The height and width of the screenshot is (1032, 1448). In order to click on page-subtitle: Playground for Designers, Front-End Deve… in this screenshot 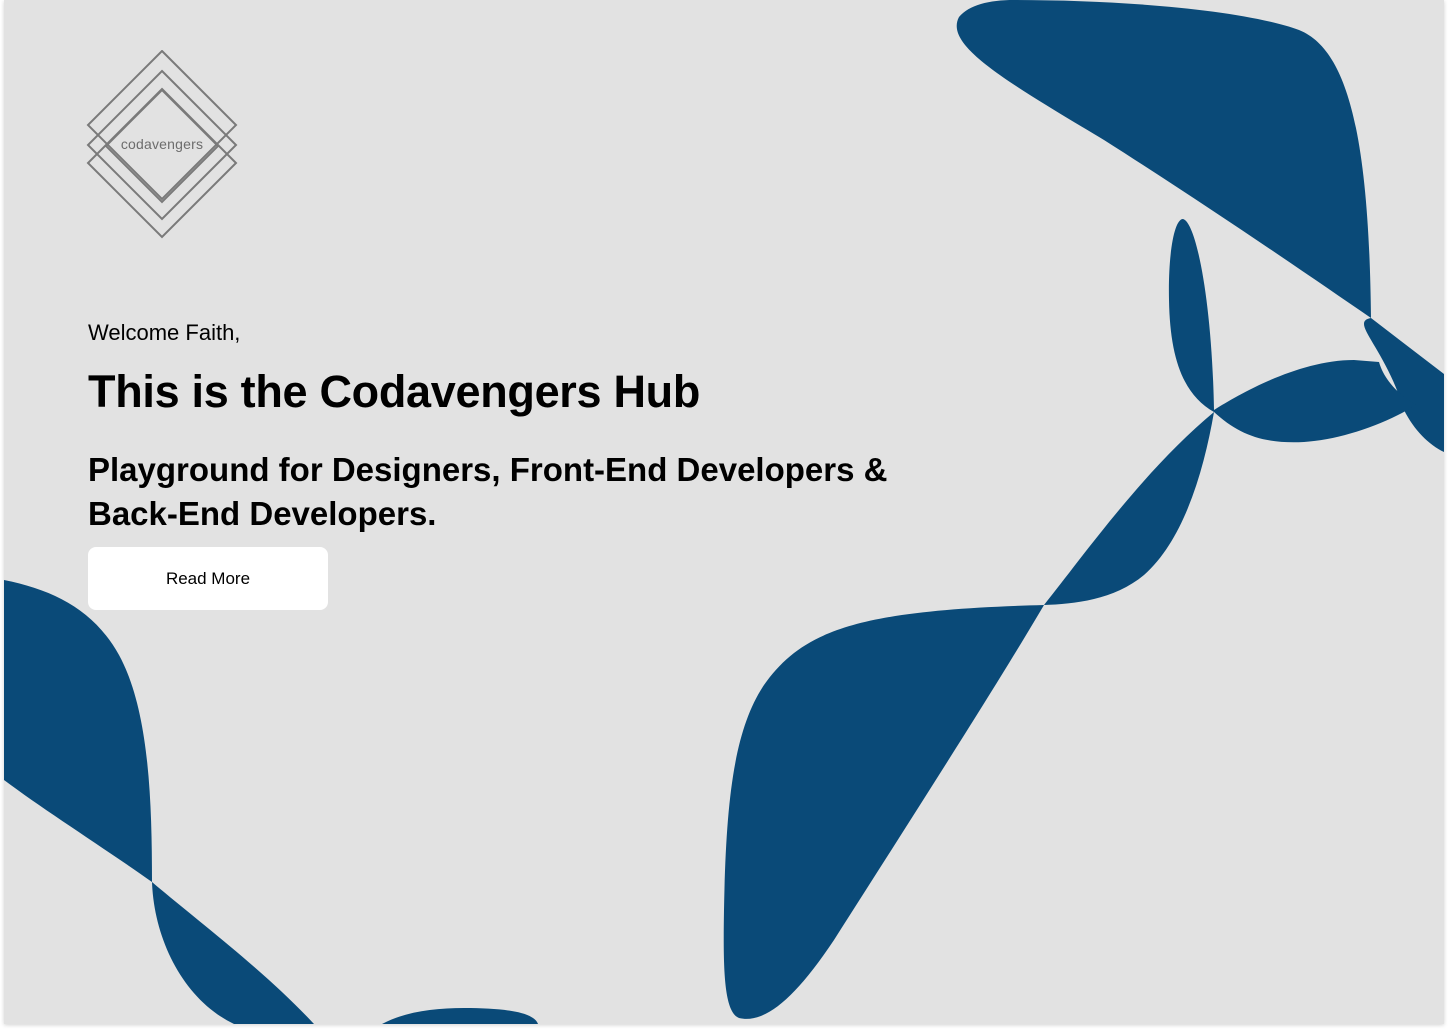, I will do `click(488, 491)`.